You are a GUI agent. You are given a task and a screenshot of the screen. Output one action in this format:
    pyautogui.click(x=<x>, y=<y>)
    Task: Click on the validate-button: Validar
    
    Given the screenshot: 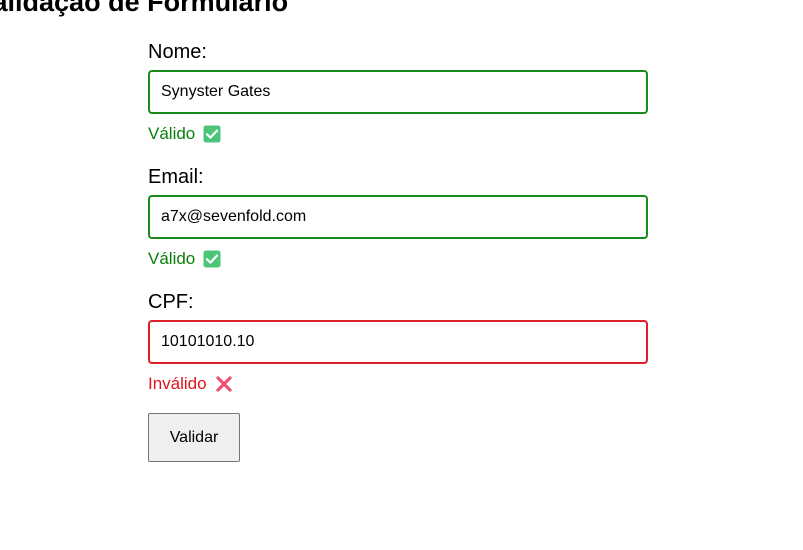 What is the action you would take?
    pyautogui.click(x=194, y=437)
    